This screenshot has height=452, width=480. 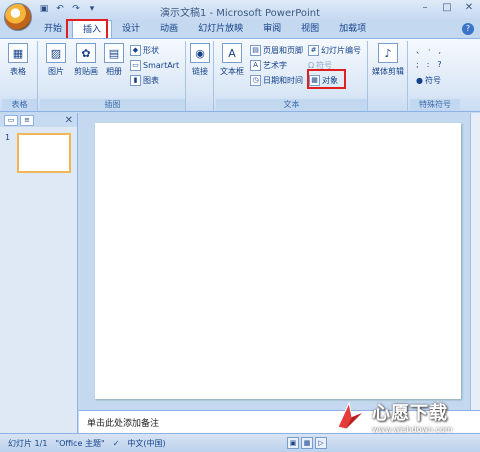 What do you see at coordinates (114, 71) in the screenshot?
I see `album-label: 相册` at bounding box center [114, 71].